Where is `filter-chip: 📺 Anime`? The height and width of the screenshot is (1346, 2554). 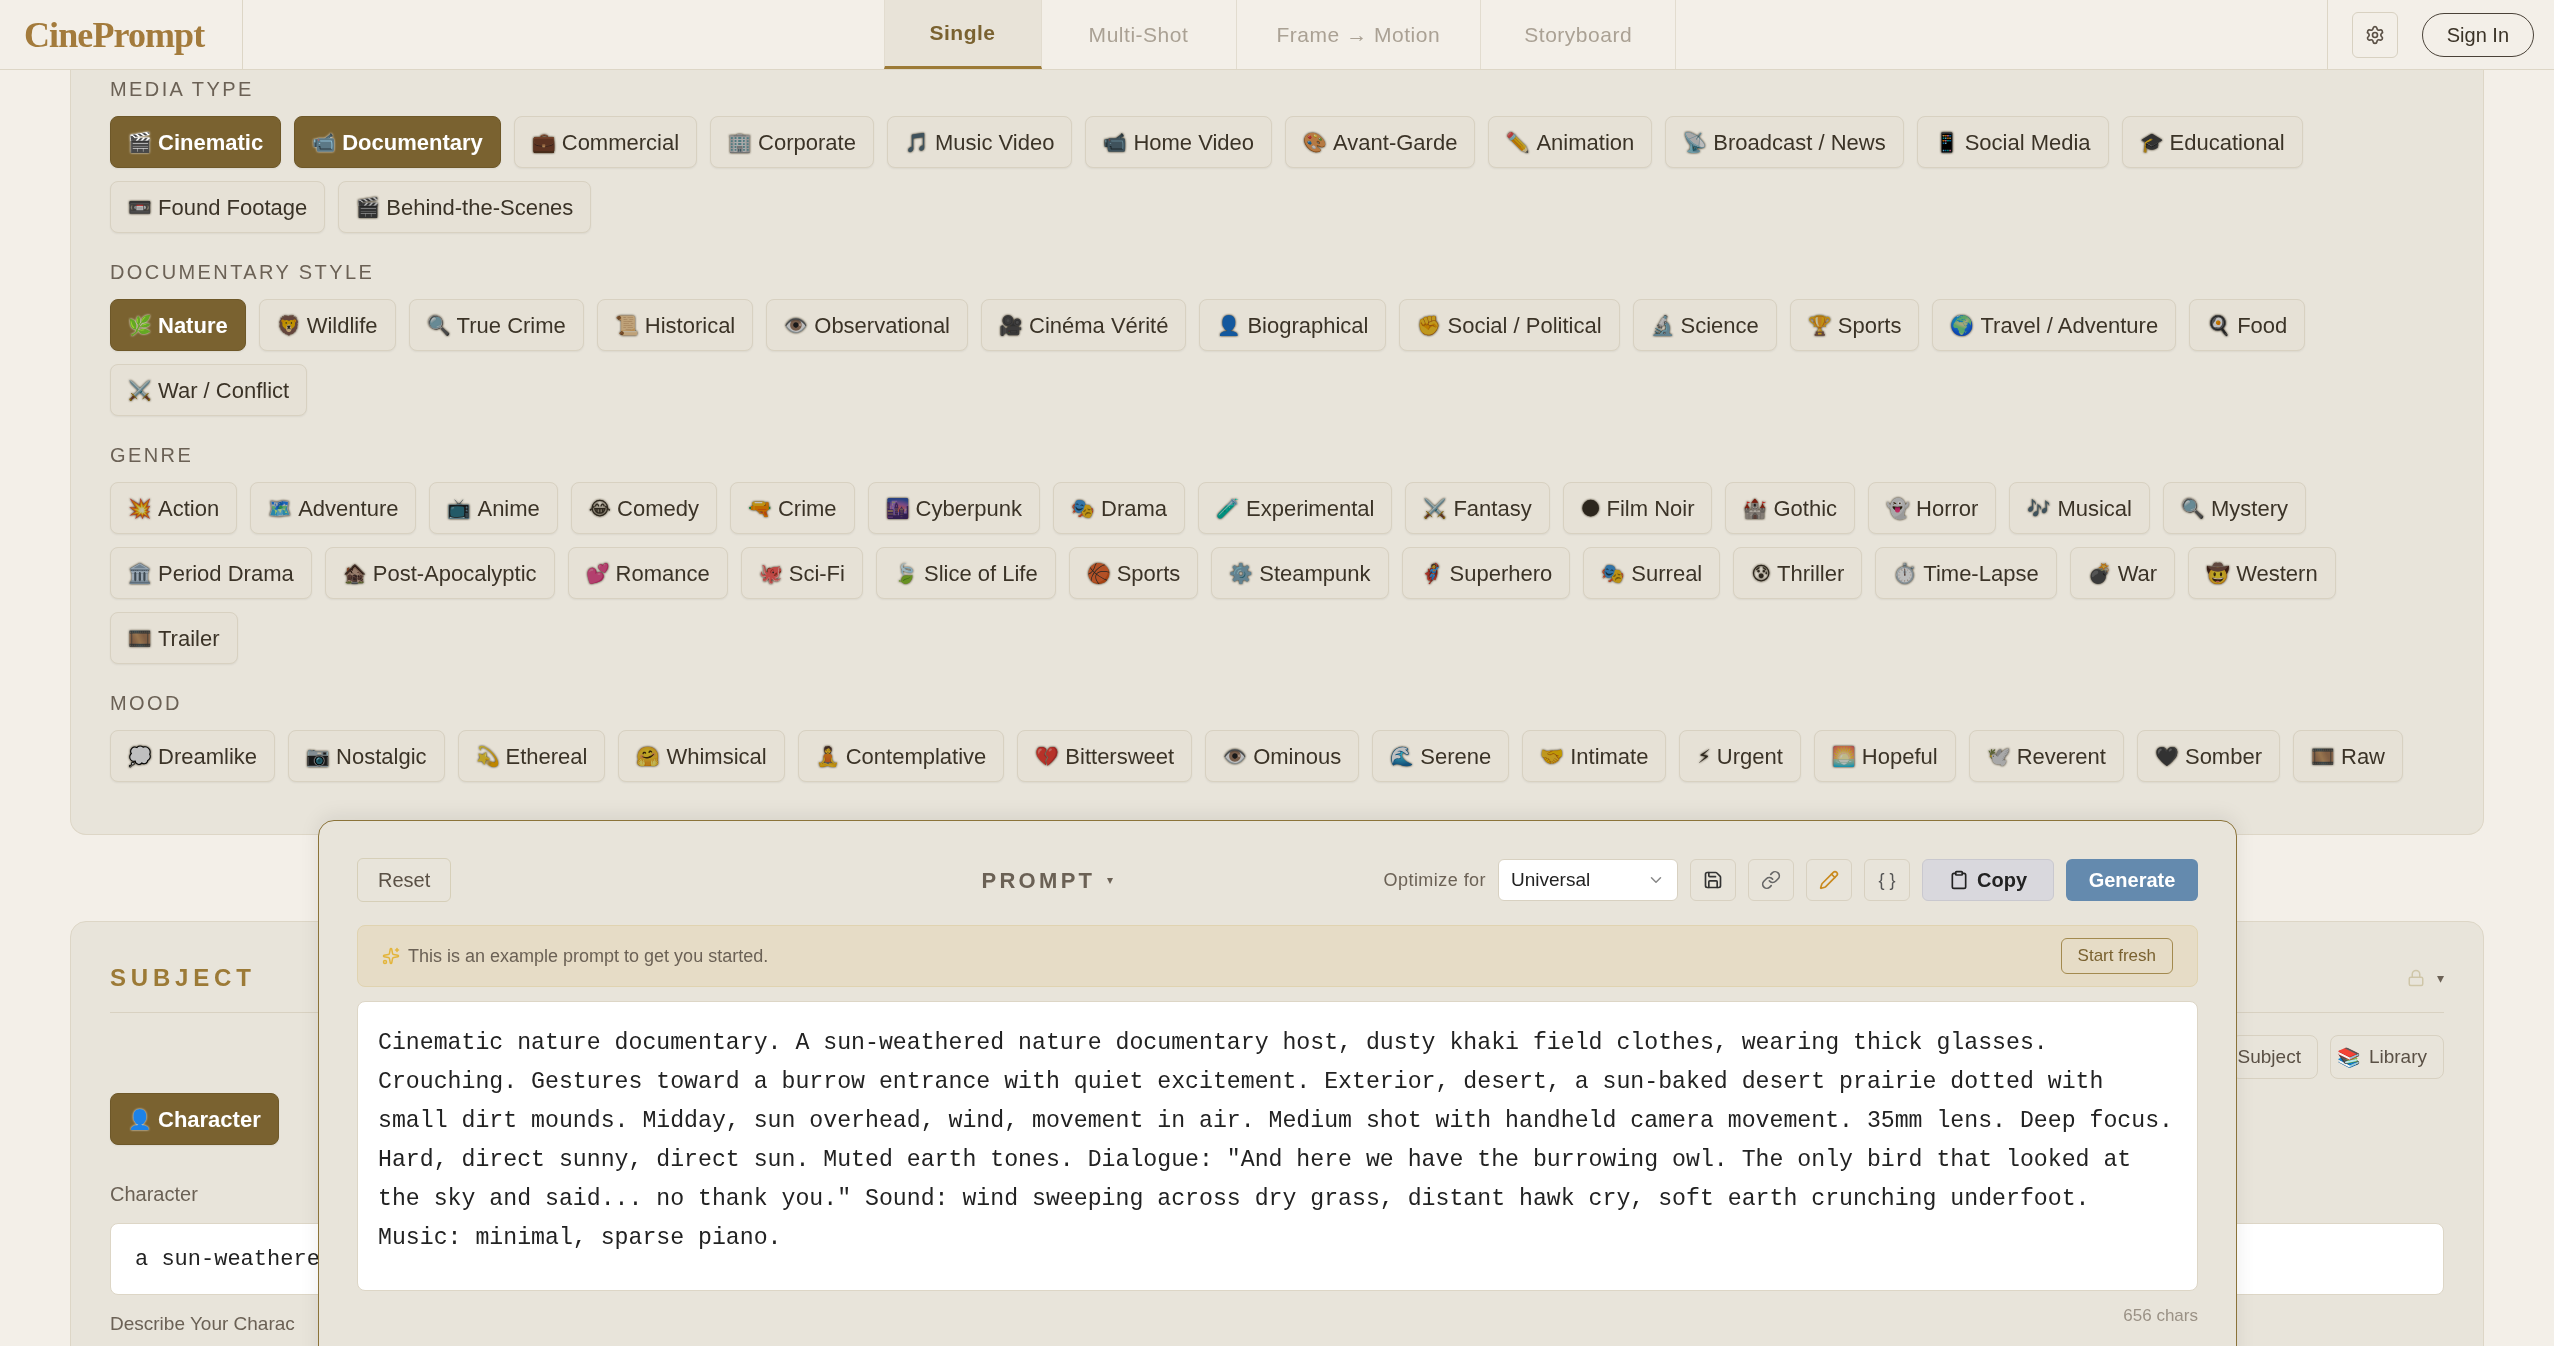 filter-chip: 📺 Anime is located at coordinates (493, 508).